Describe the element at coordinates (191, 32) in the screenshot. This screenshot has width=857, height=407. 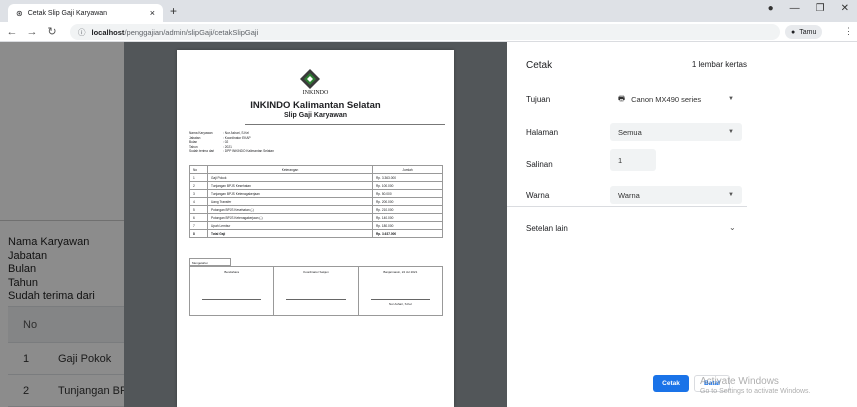
I see `url-path: /penggajian/admin/slipGaji/cetakSlipGaji` at that location.